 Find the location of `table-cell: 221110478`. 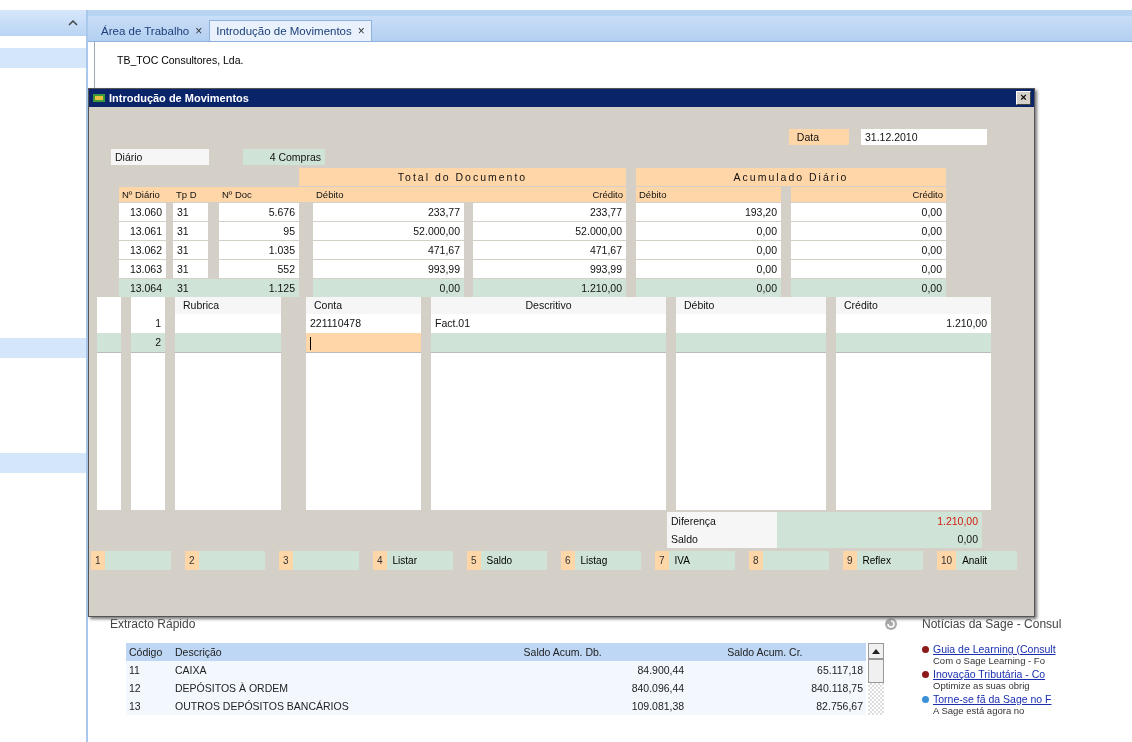

table-cell: 221110478 is located at coordinates (363, 323).